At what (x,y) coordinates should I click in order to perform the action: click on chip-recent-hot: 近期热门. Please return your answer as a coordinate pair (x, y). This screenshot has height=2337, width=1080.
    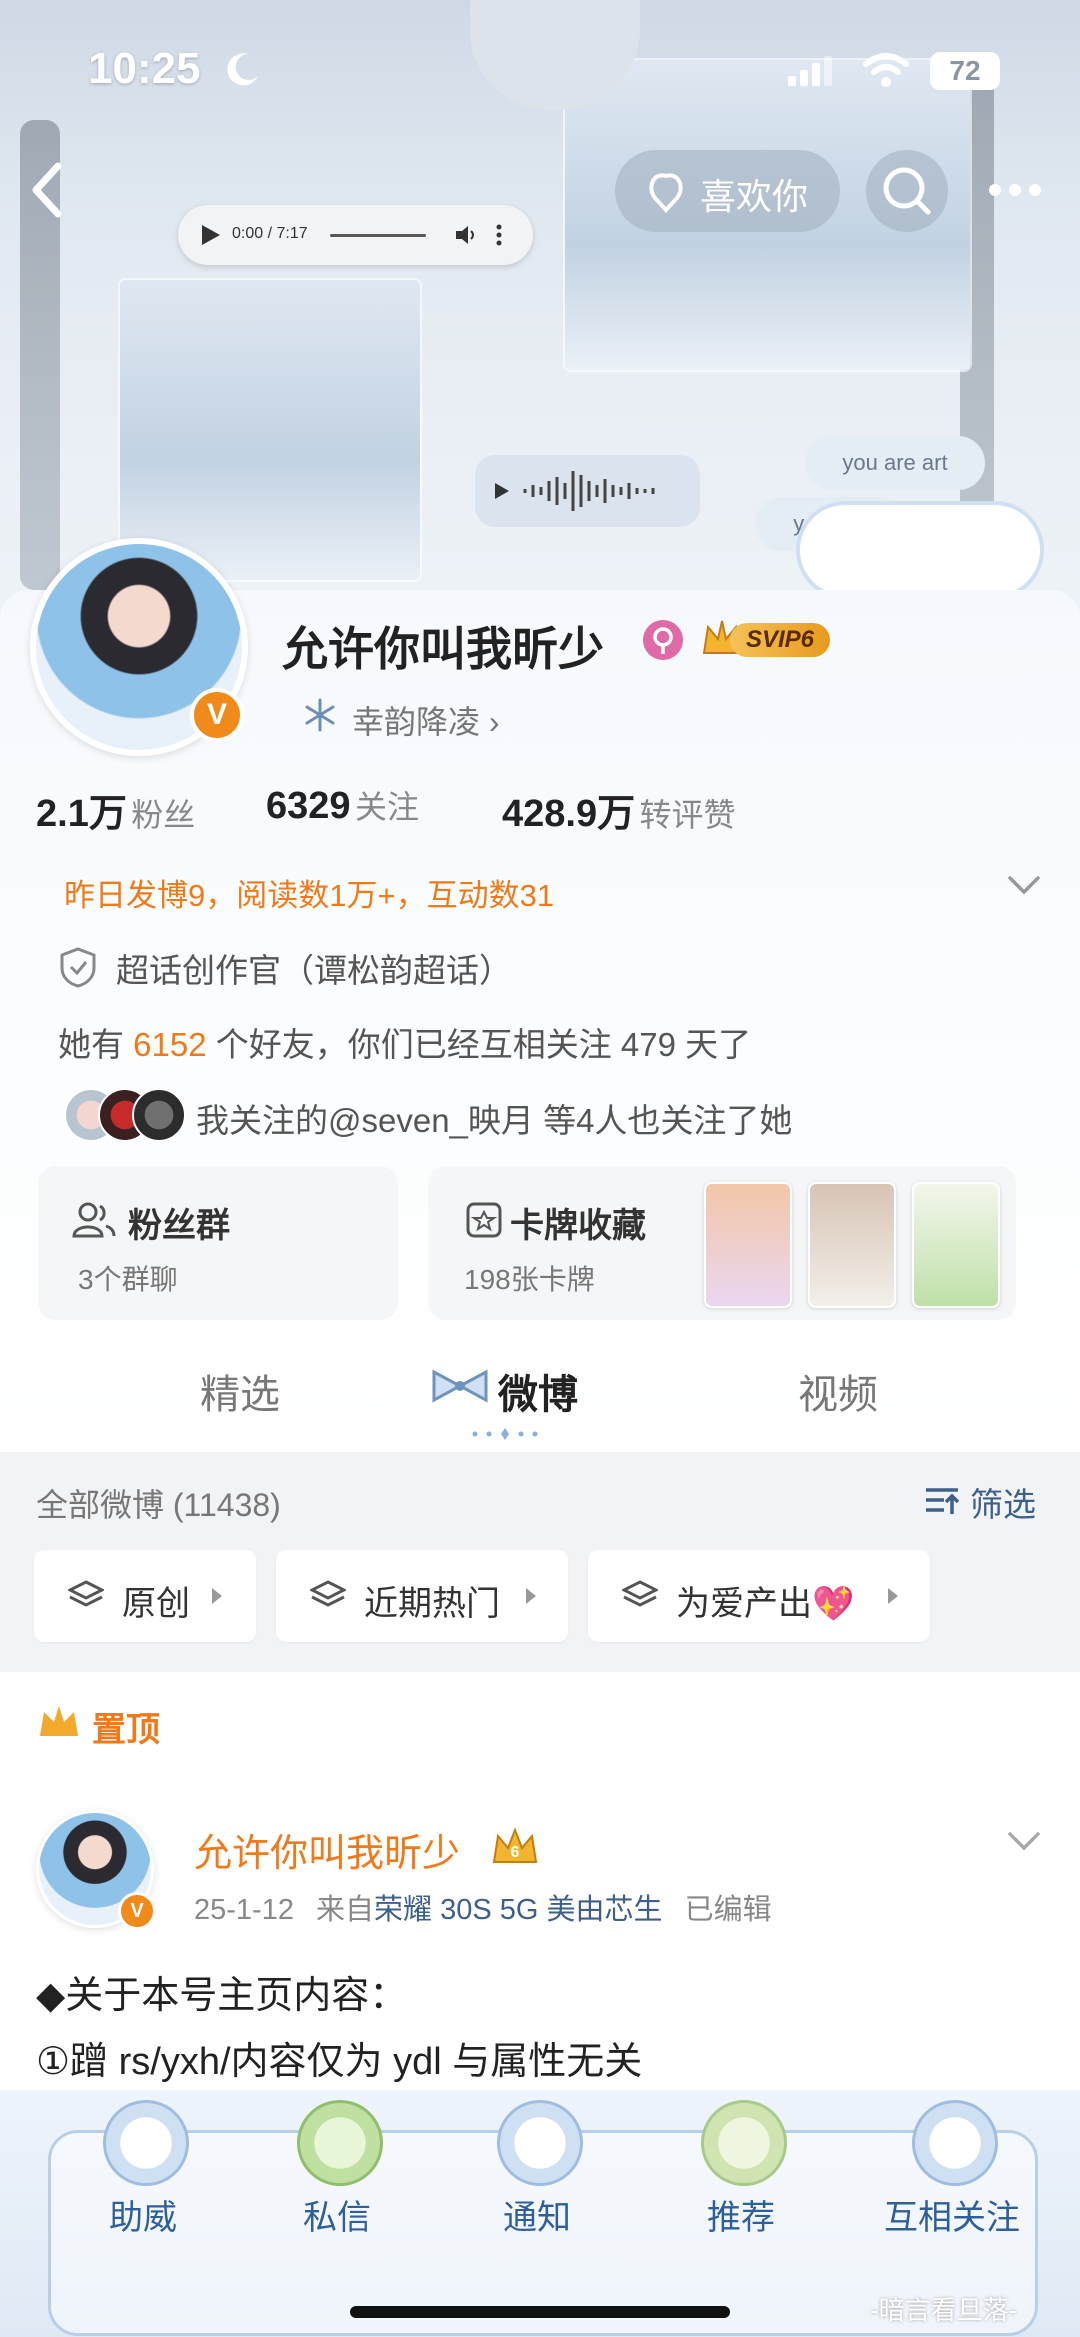
    Looking at the image, I should click on (422, 1596).